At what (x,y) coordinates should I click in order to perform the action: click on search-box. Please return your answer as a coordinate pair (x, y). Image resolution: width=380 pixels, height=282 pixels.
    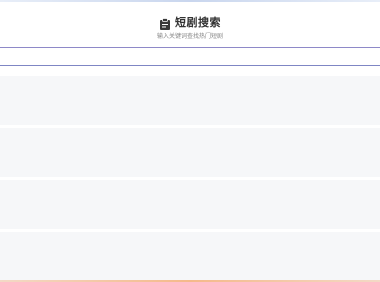
    Looking at the image, I should click on (190, 58).